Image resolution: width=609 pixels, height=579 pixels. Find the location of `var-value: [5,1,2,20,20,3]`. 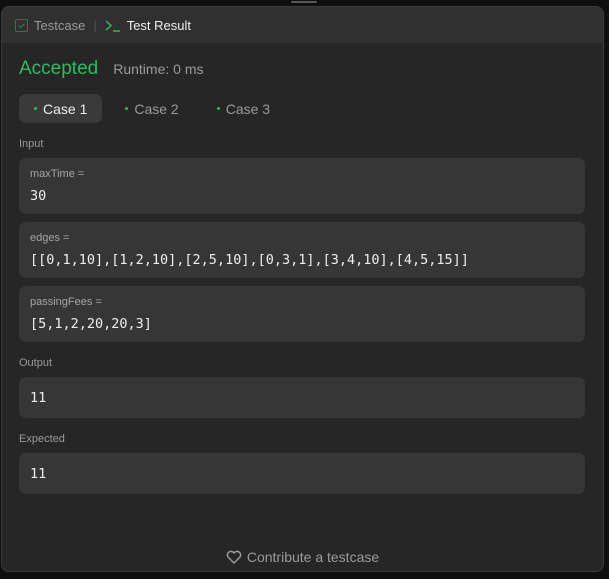

var-value: [5,1,2,20,20,3] is located at coordinates (91, 324).